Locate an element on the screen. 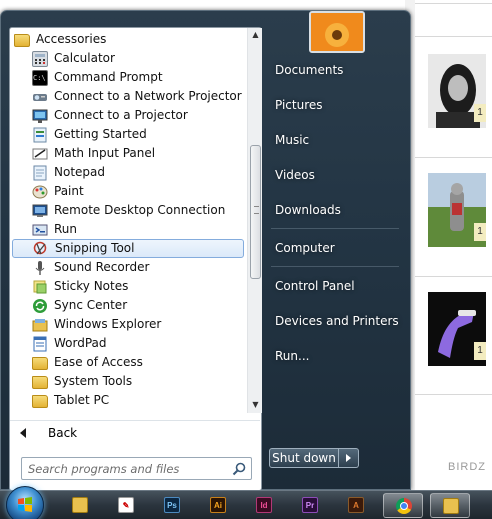 The width and height of the screenshot is (492, 519). program-item-windows-explorer: Windows Explorer is located at coordinates (128, 324).